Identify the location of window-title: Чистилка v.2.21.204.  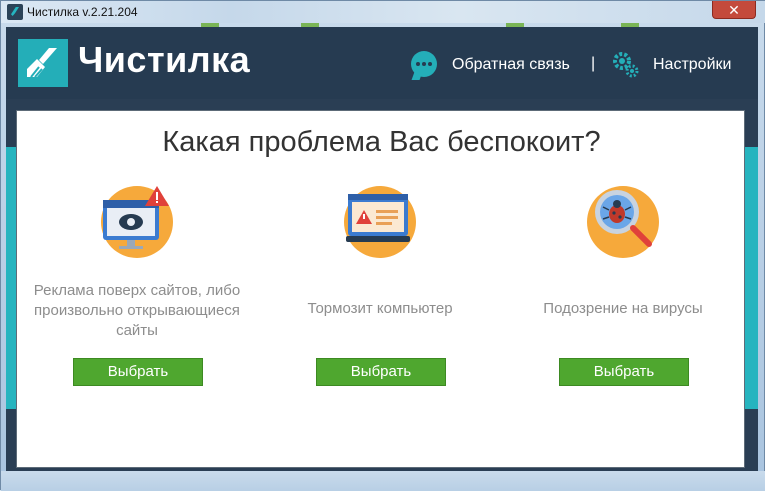
(82, 12).